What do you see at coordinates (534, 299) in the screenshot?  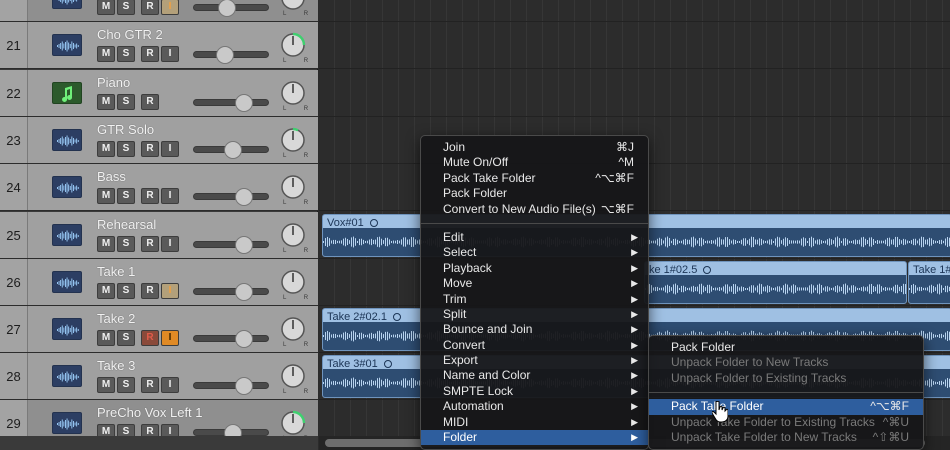 I see `menu-item-trim: Trim ▶` at bounding box center [534, 299].